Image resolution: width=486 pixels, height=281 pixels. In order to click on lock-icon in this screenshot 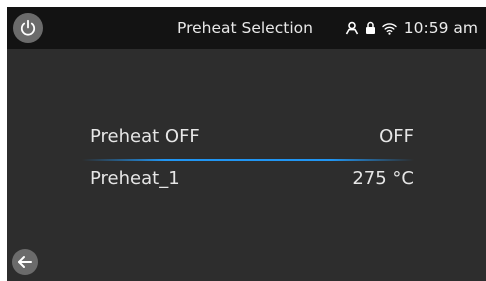, I will do `click(370, 28)`.